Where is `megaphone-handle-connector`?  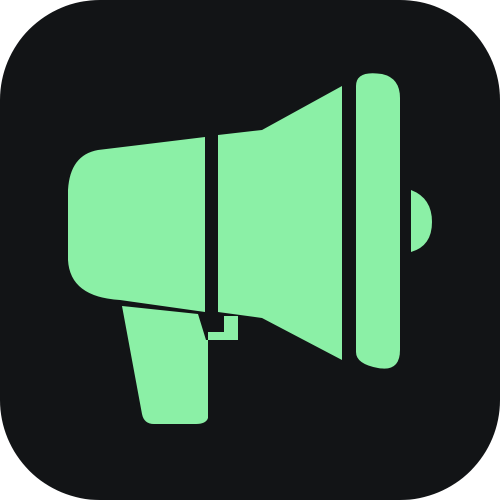
megaphone-handle-connector is located at coordinates (214, 323).